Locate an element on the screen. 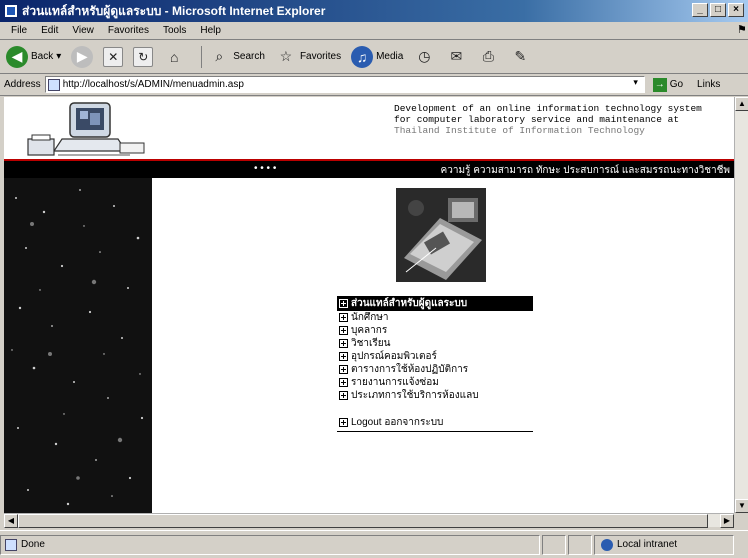 The width and height of the screenshot is (748, 558). links-button: Links is located at coordinates (708, 84).